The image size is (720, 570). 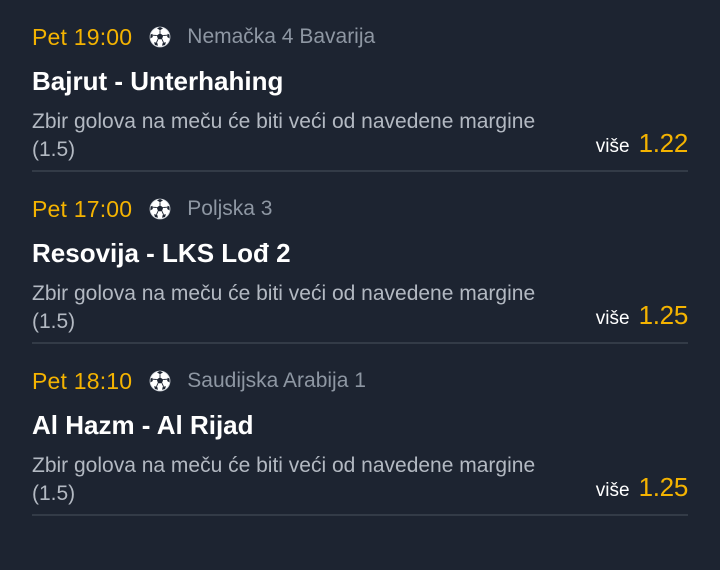 I want to click on match-header: Pet 17:00 Poljska 3, so click(x=152, y=209).